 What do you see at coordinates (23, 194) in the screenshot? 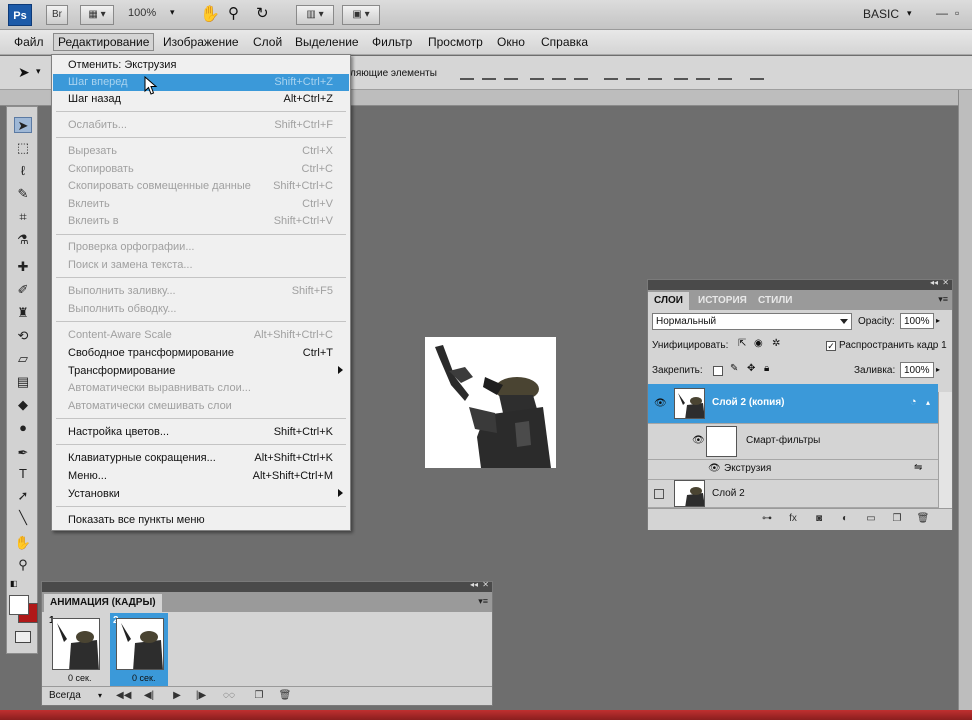
I see `quick-selection-tool-icon: ✎` at bounding box center [23, 194].